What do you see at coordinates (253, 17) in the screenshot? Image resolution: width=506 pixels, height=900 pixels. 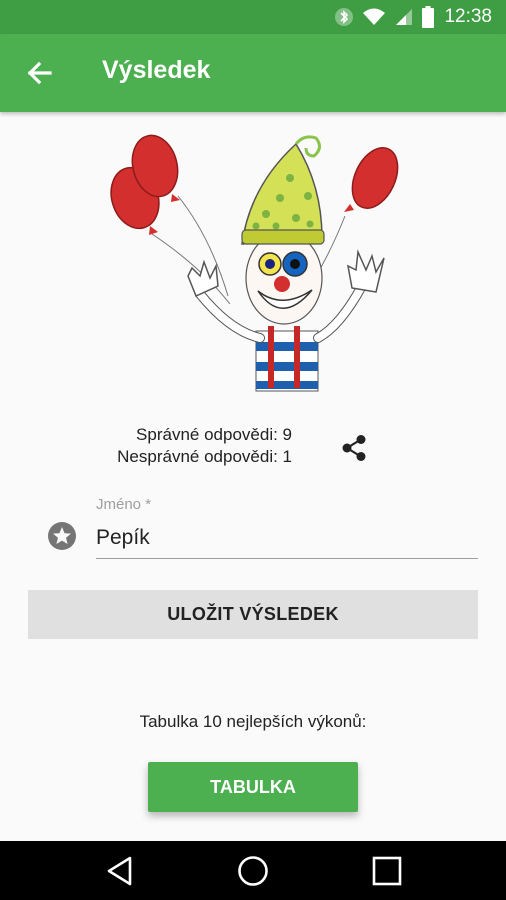 I see `status-bar: 12:38` at bounding box center [253, 17].